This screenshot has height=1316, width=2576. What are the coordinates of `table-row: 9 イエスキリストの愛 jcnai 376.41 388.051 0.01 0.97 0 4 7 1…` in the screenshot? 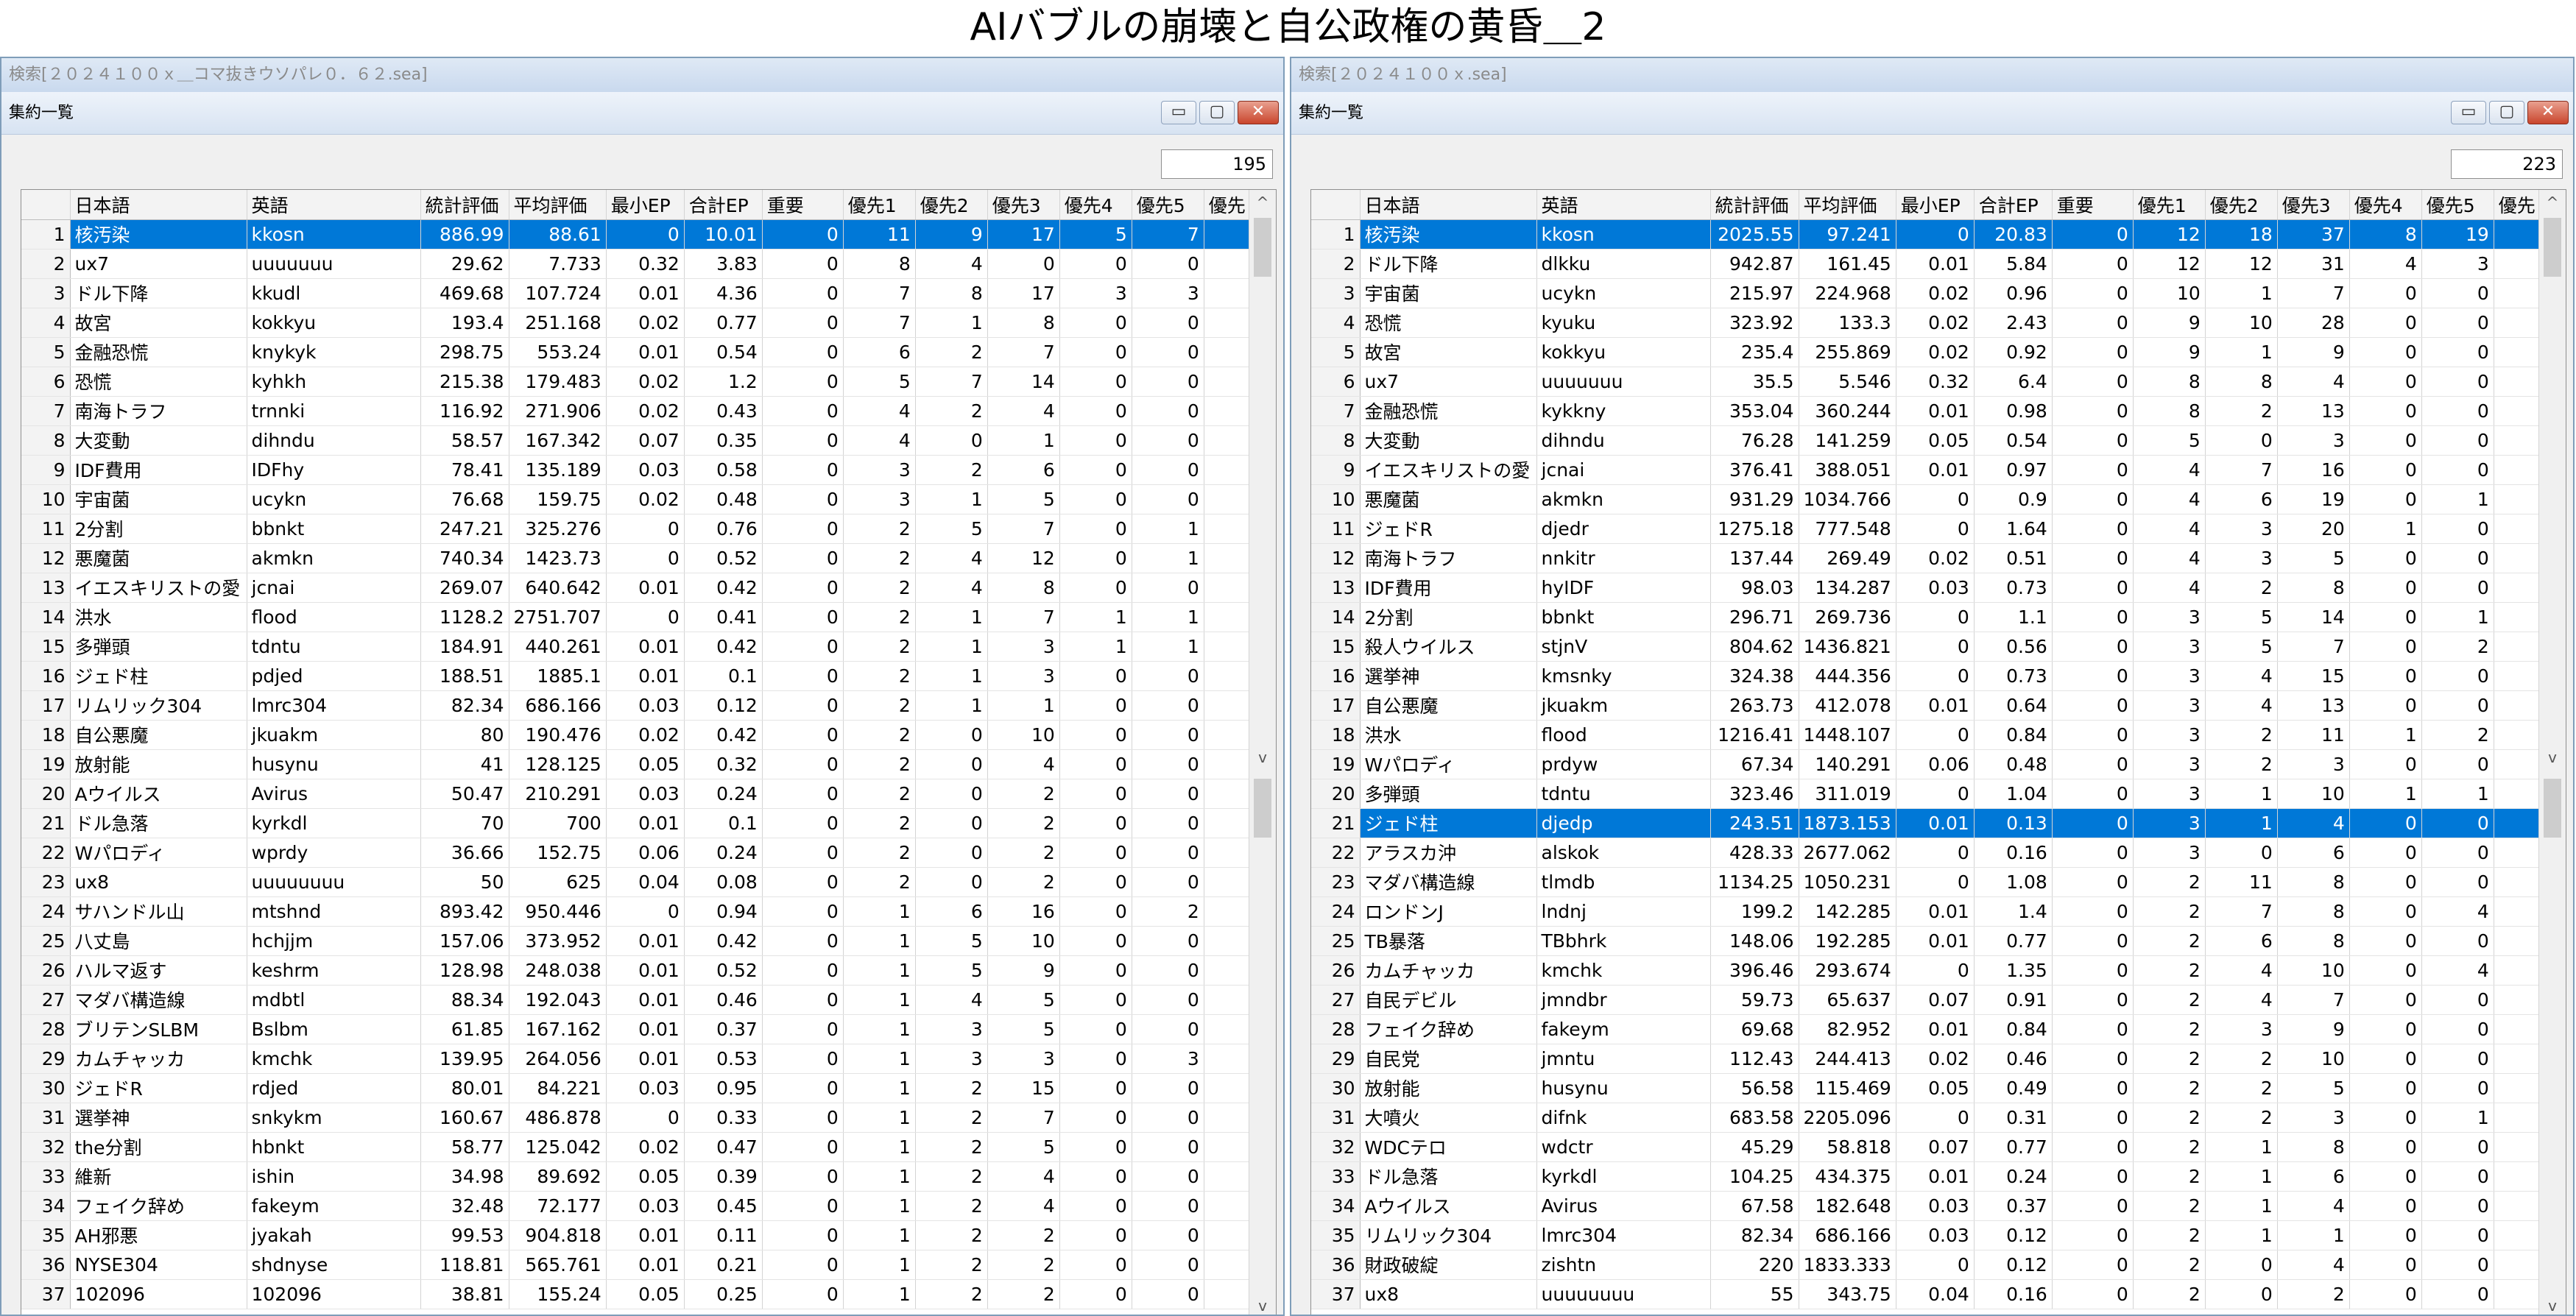 It's located at (1926, 470).